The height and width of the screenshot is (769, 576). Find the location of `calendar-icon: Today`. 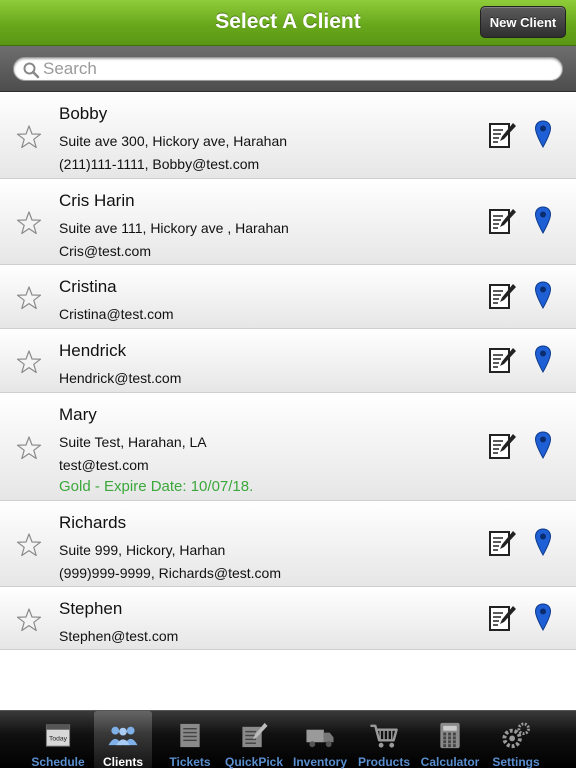

calendar-icon: Today is located at coordinates (58, 735).